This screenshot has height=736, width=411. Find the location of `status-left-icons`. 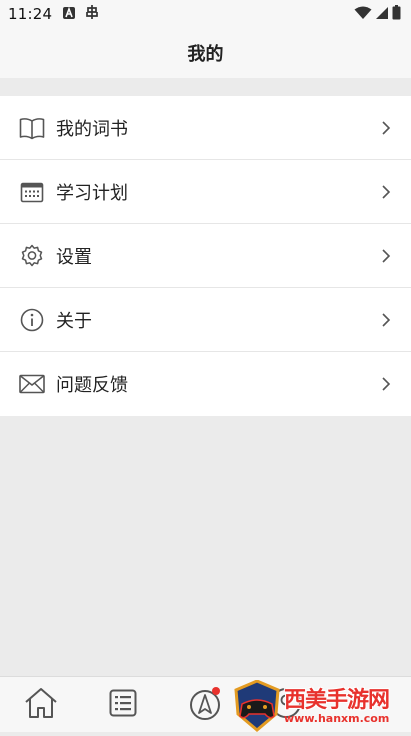

status-left-icons is located at coordinates (81, 14).